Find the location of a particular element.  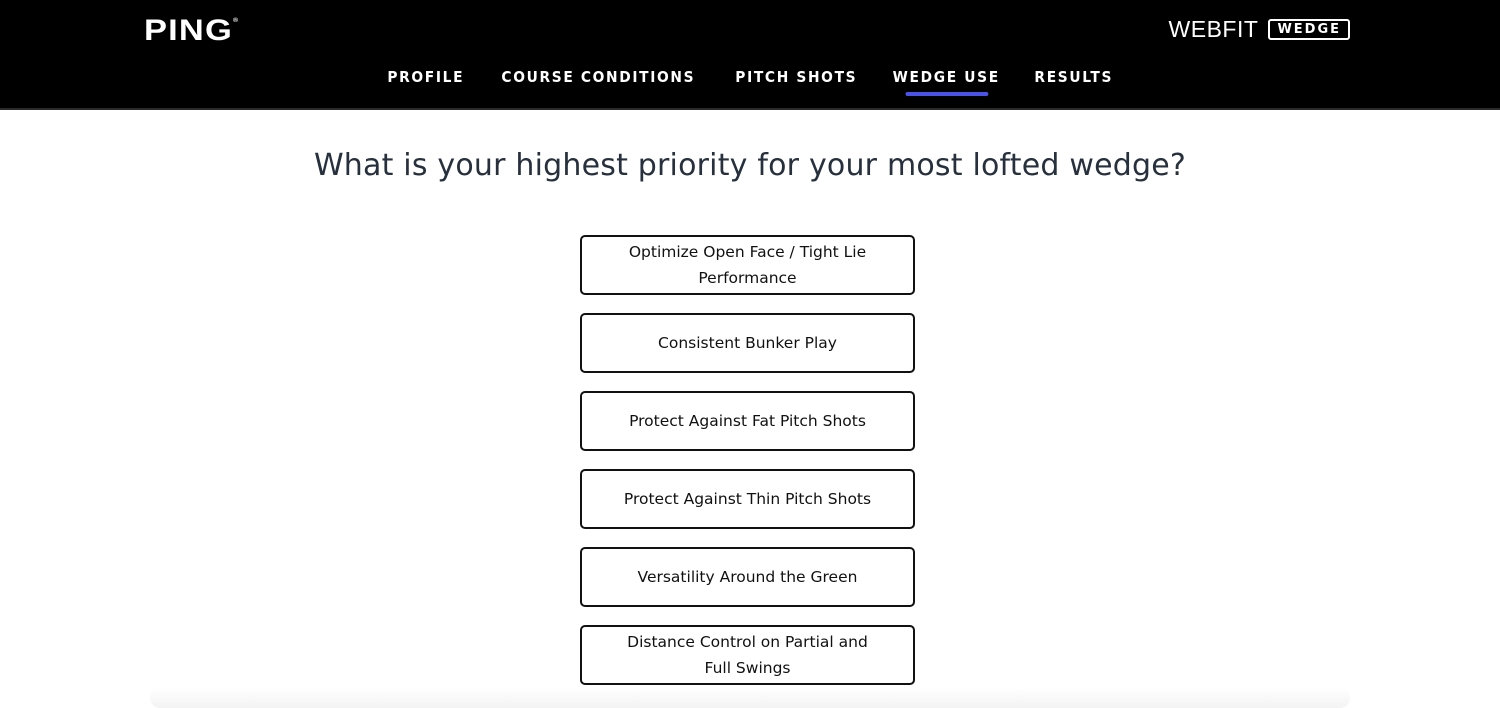

webfit-brand: WEBFIT WEDGE is located at coordinates (1259, 29).